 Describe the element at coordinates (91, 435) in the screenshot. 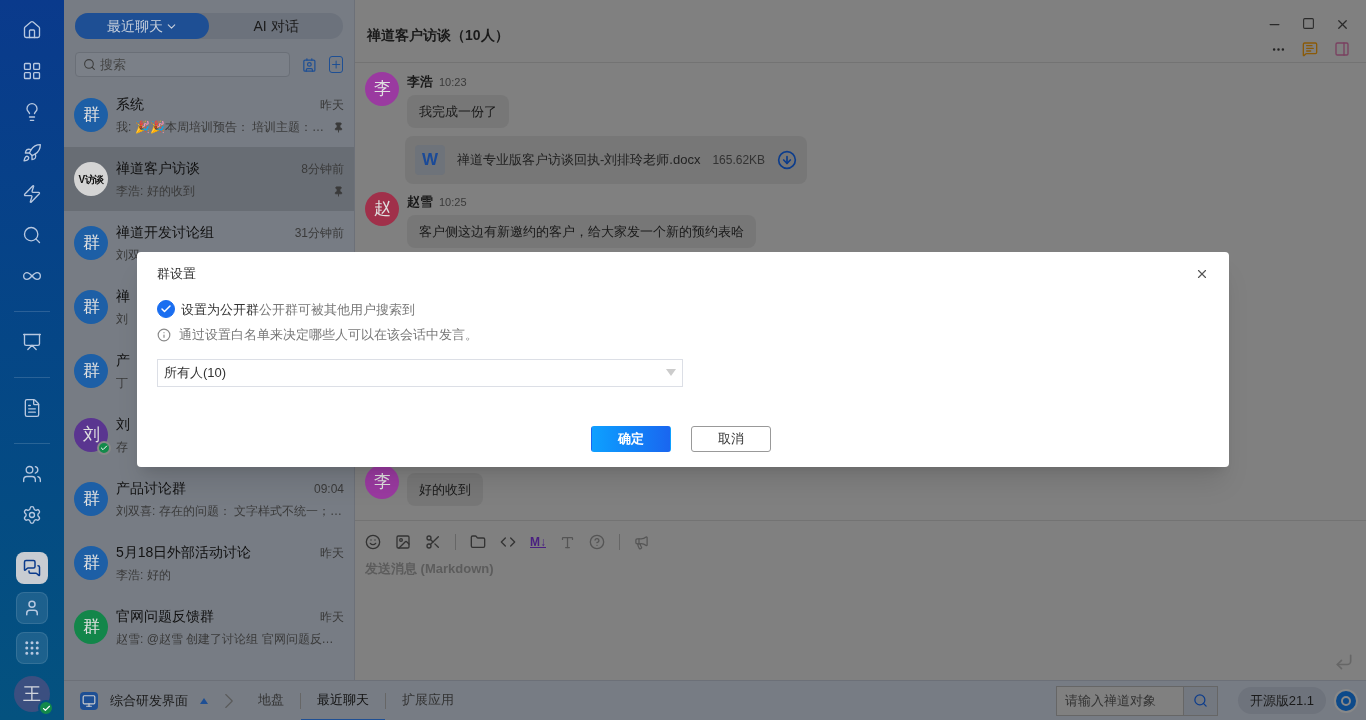

I see `avatar: 刘` at that location.